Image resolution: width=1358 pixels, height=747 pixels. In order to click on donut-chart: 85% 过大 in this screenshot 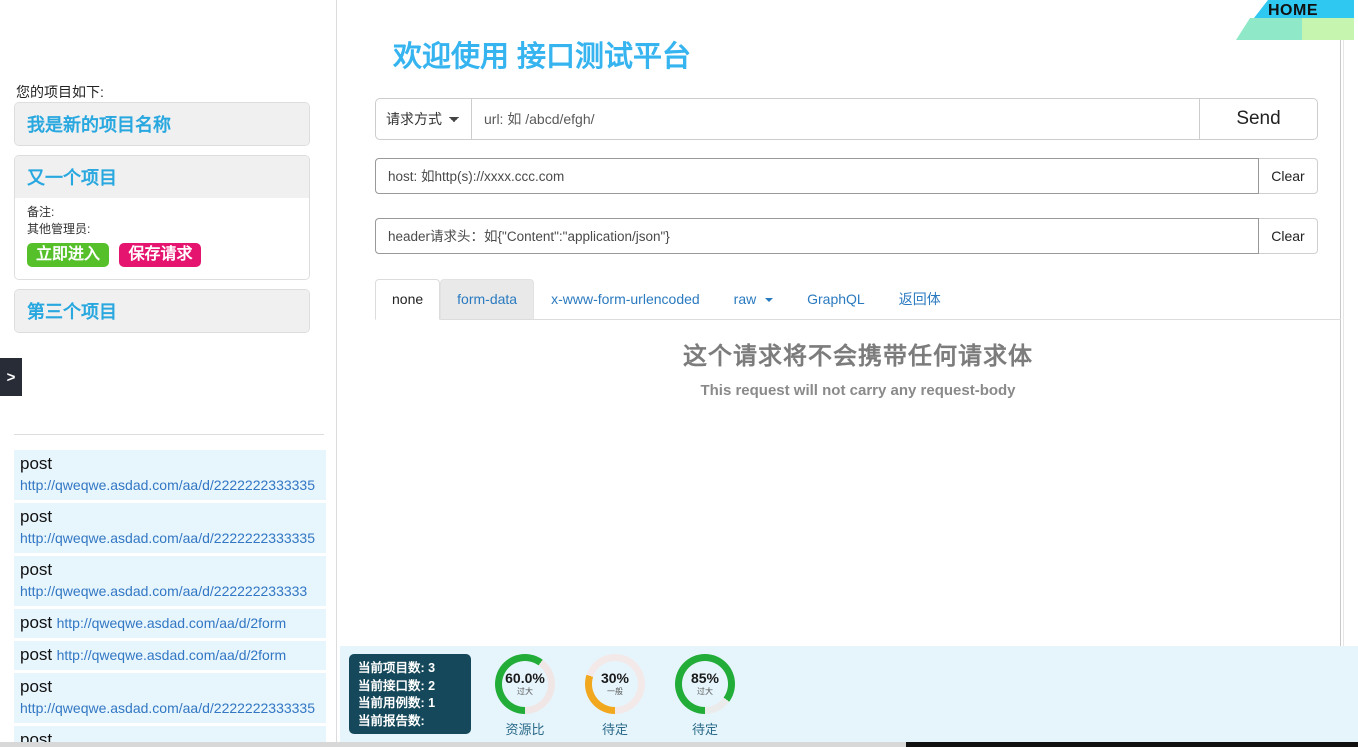, I will do `click(705, 684)`.